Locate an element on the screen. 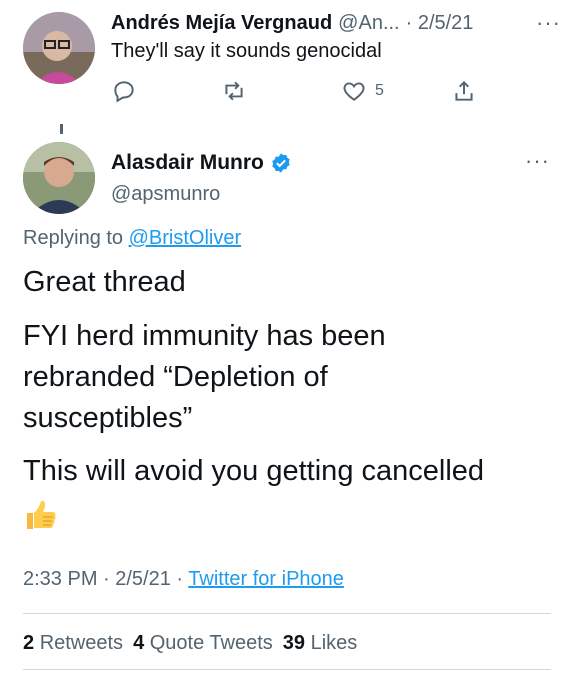  retweets-stat: 2 Retweets is located at coordinates (73, 643).